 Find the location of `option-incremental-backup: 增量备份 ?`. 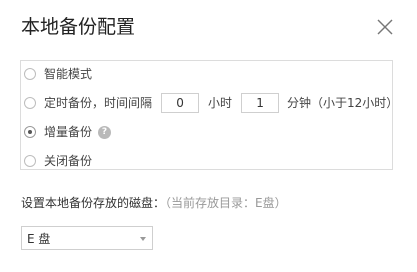

option-incremental-backup: 增量备份 ? is located at coordinates (68, 132).